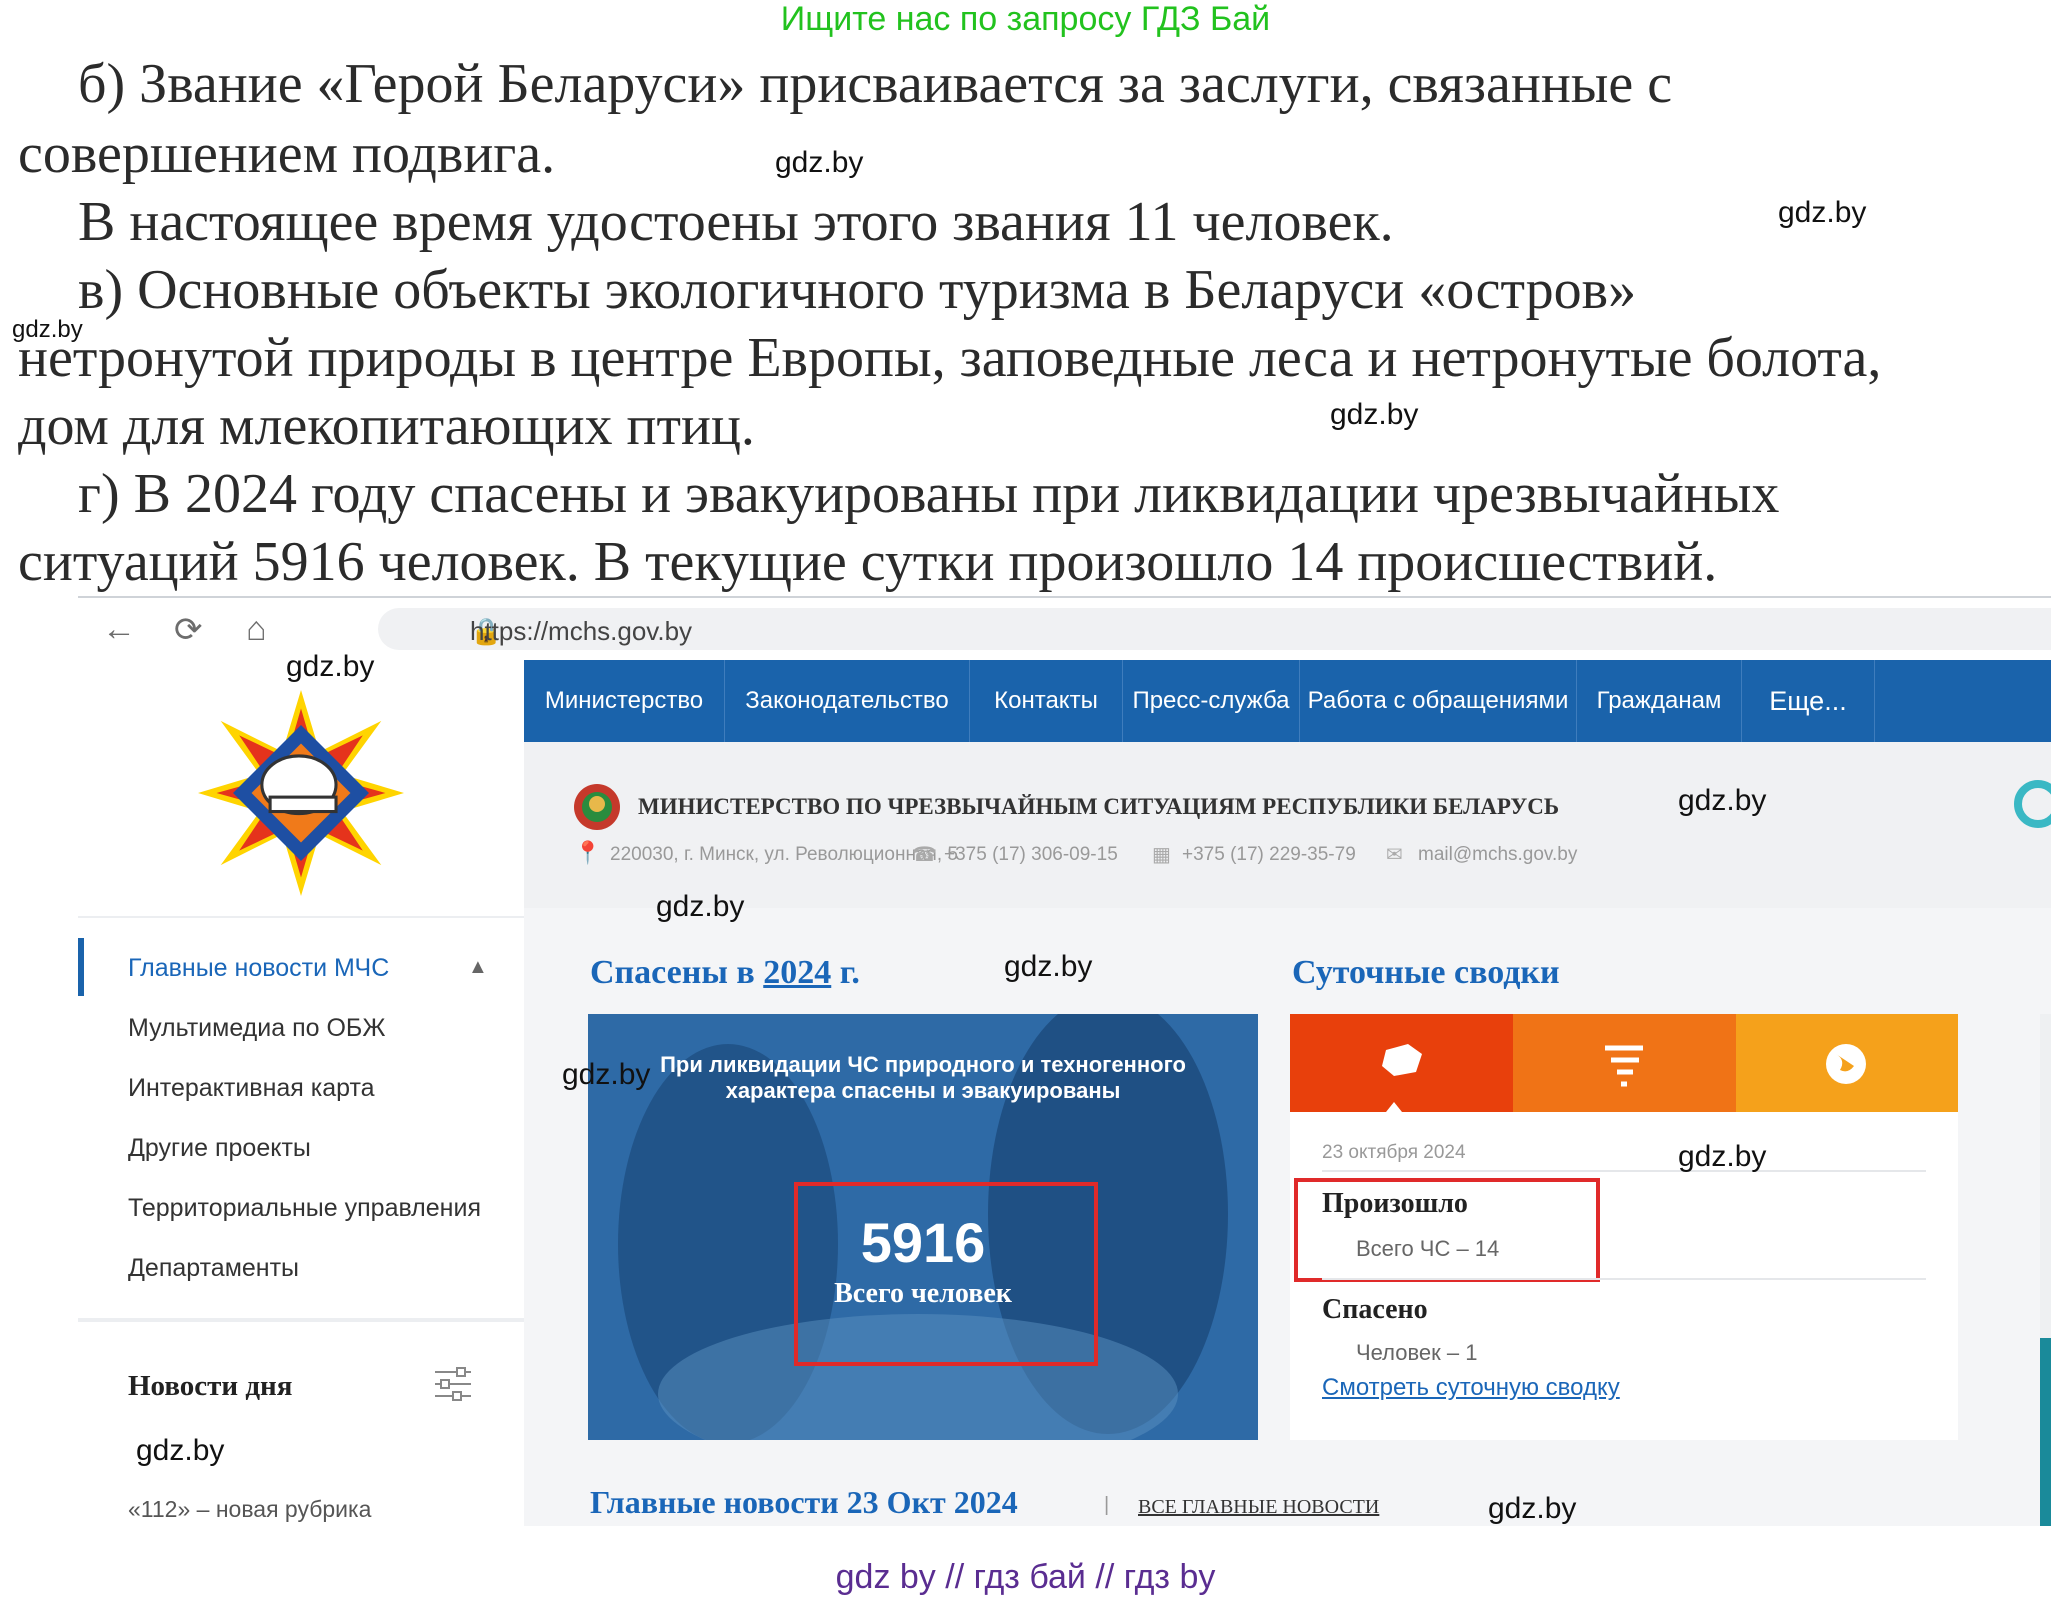  What do you see at coordinates (453, 1384) in the screenshot?
I see `filter-icon` at bounding box center [453, 1384].